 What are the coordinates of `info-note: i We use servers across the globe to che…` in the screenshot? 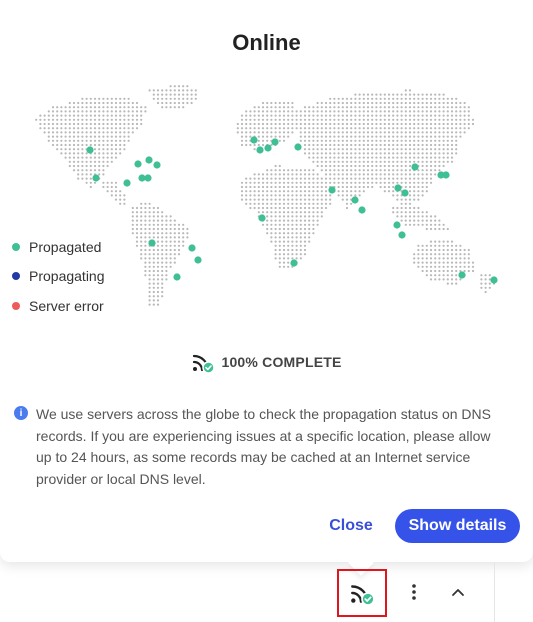 It's located at (264, 447).